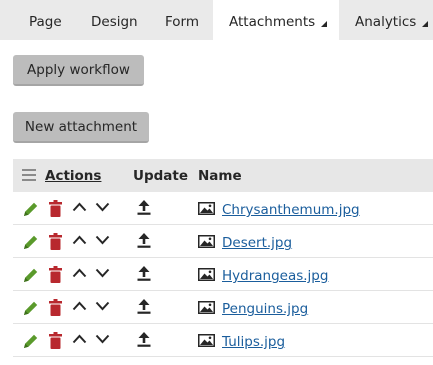  What do you see at coordinates (73, 176) in the screenshot?
I see `column-header-actions: Actions` at bounding box center [73, 176].